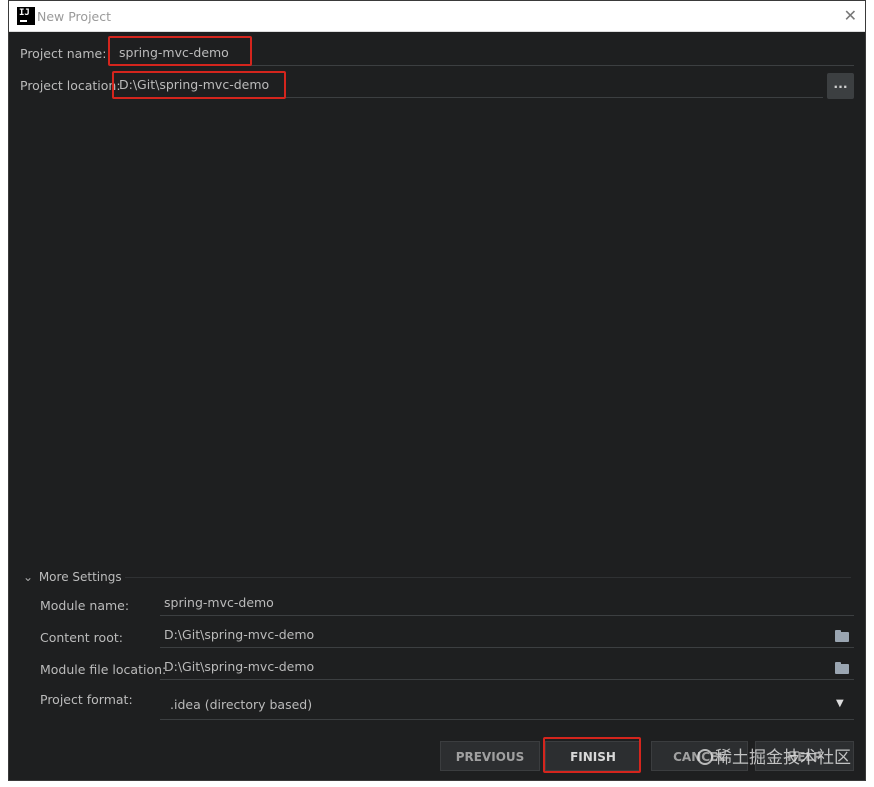 This screenshot has width=874, height=787. What do you see at coordinates (840, 703) in the screenshot?
I see `dropdown-arrow-icon: ▼` at bounding box center [840, 703].